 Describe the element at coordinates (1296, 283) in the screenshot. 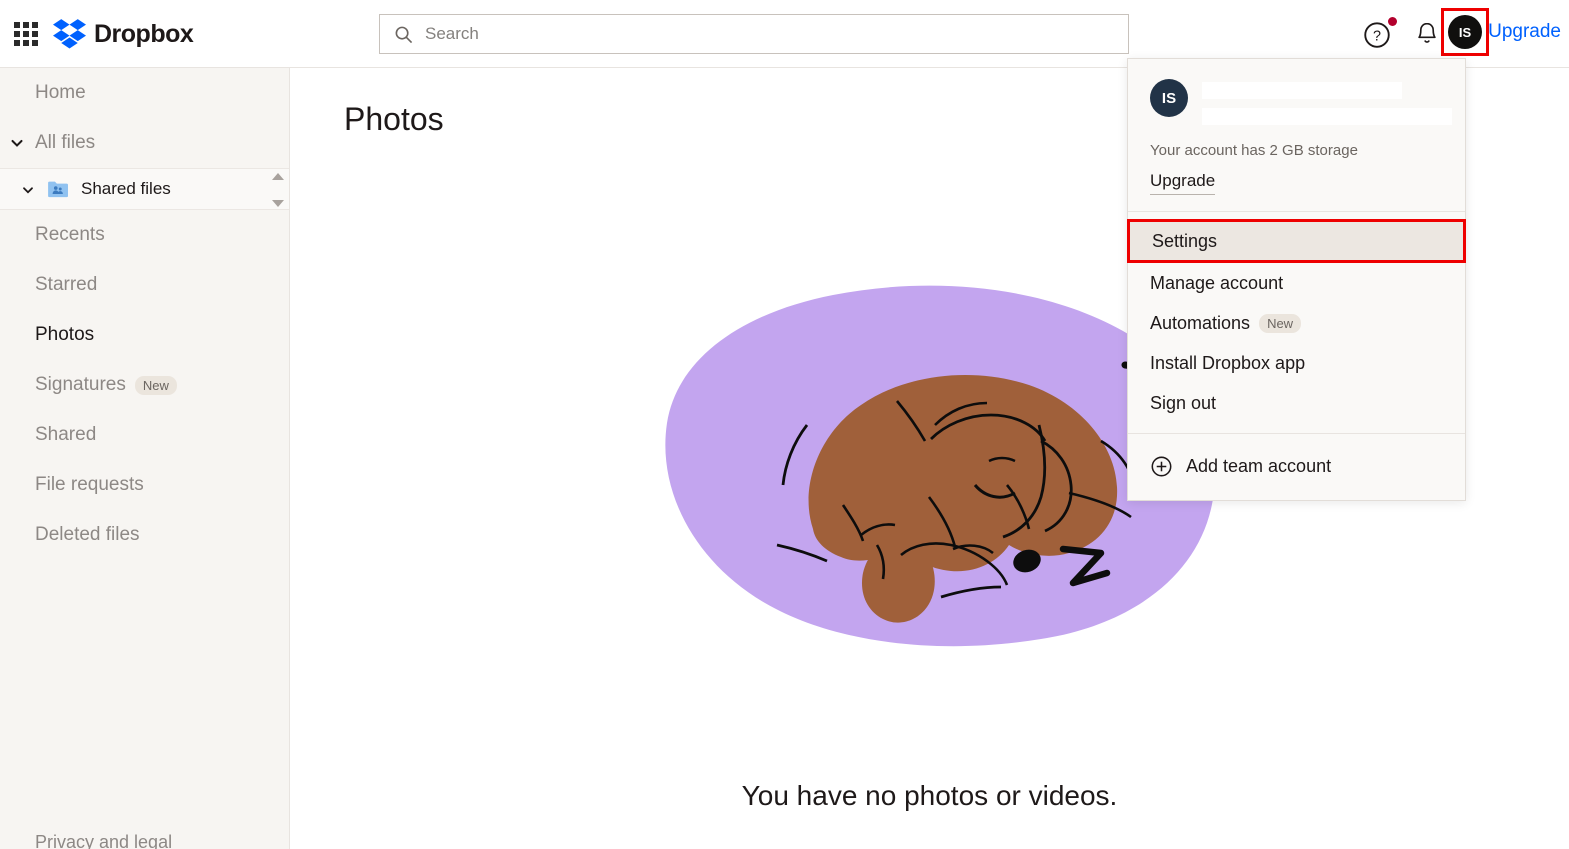

I see `menu-item-manage-account: Manage account` at that location.